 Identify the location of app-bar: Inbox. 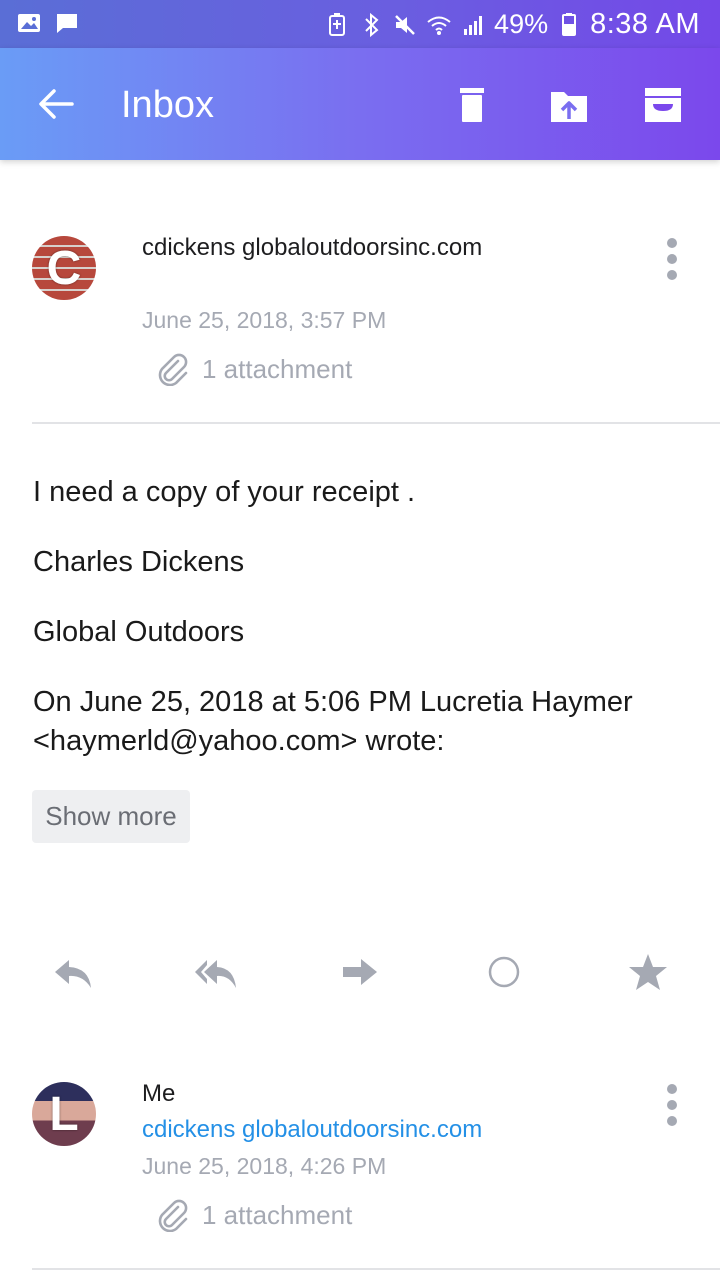
(360, 104).